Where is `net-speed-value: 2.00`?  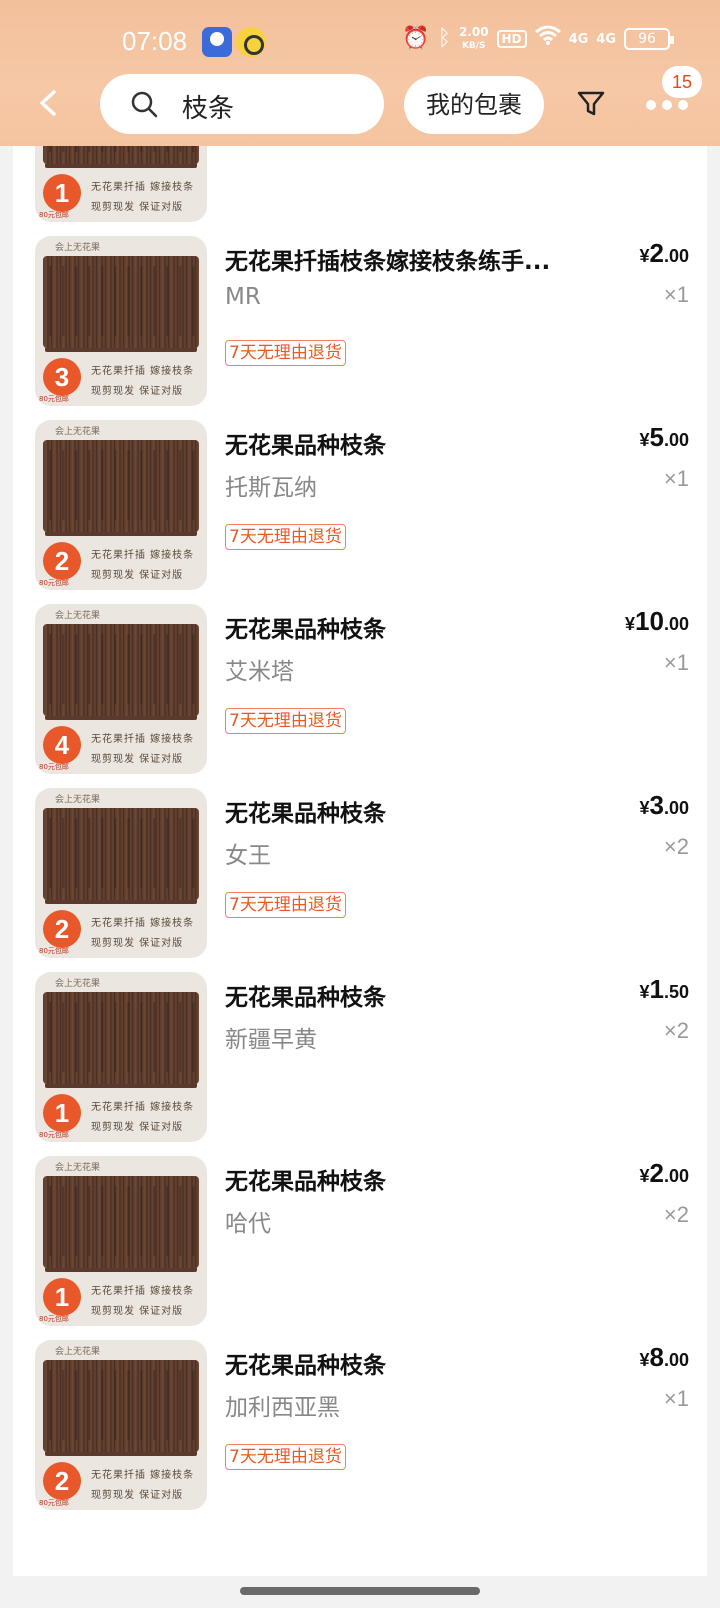
net-speed-value: 2.00 is located at coordinates (473, 32).